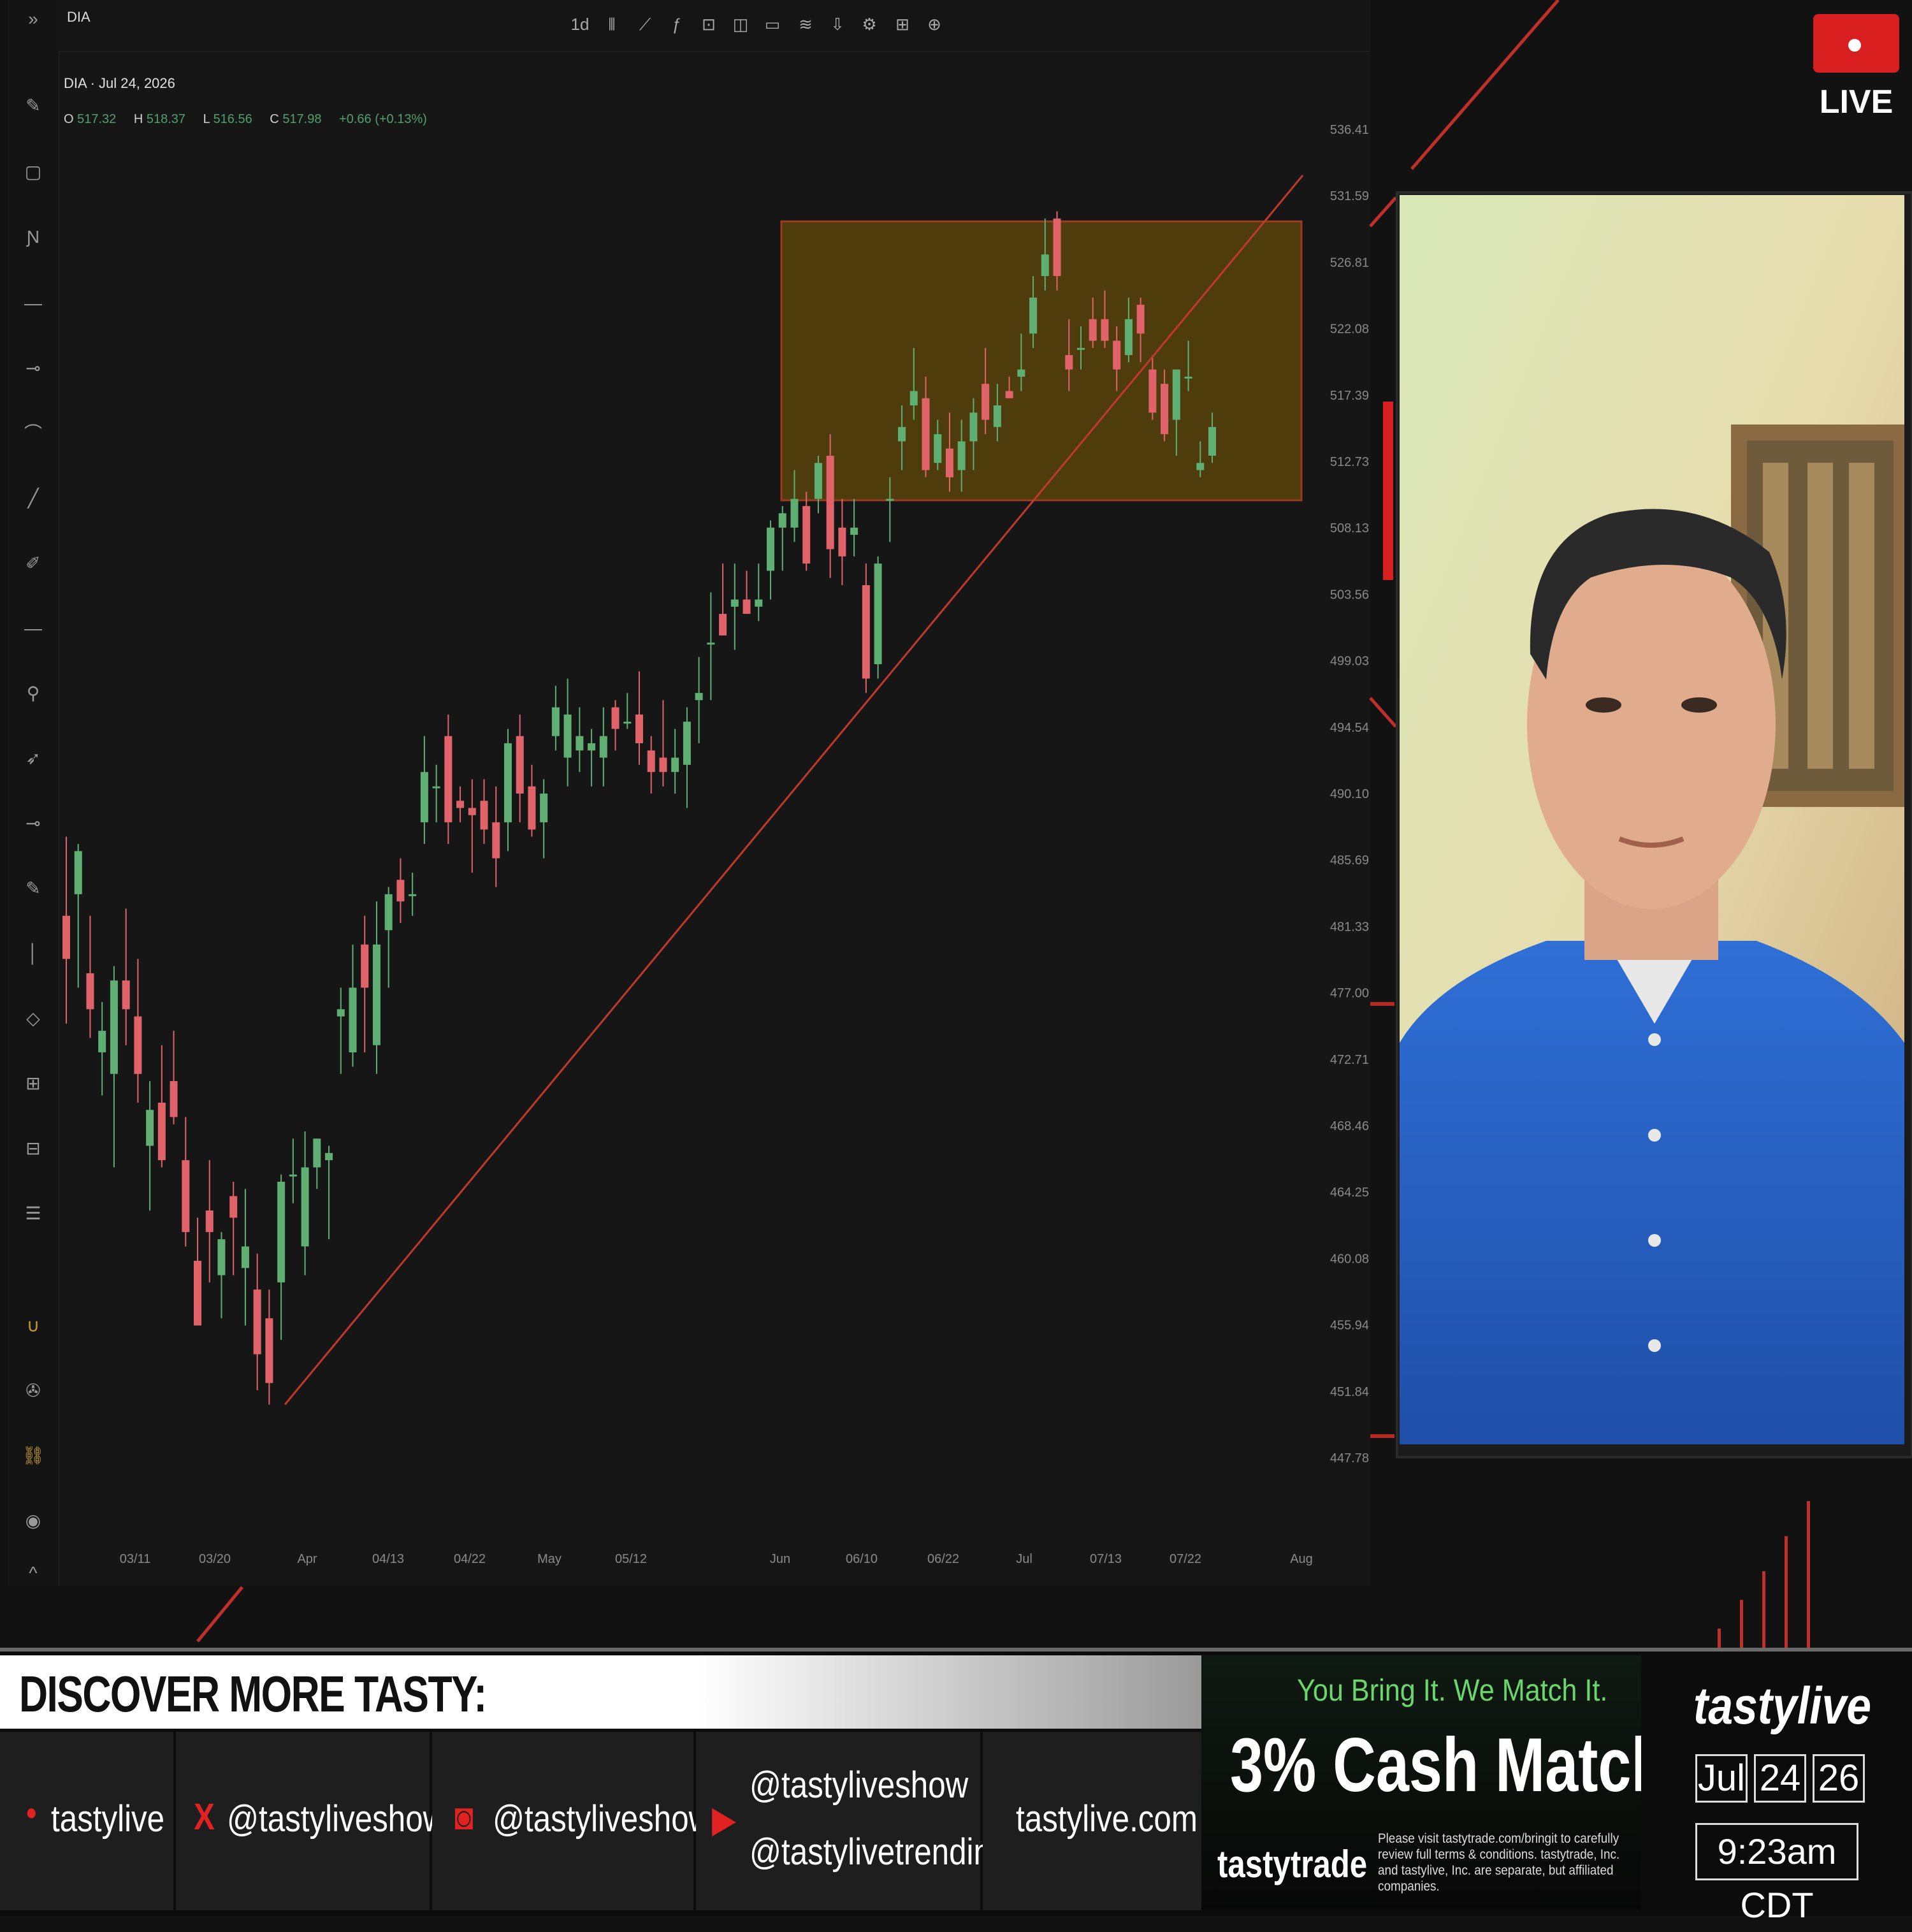  What do you see at coordinates (1452, 1691) in the screenshot?
I see `ad-tagline: You Bring It. We Match It.` at bounding box center [1452, 1691].